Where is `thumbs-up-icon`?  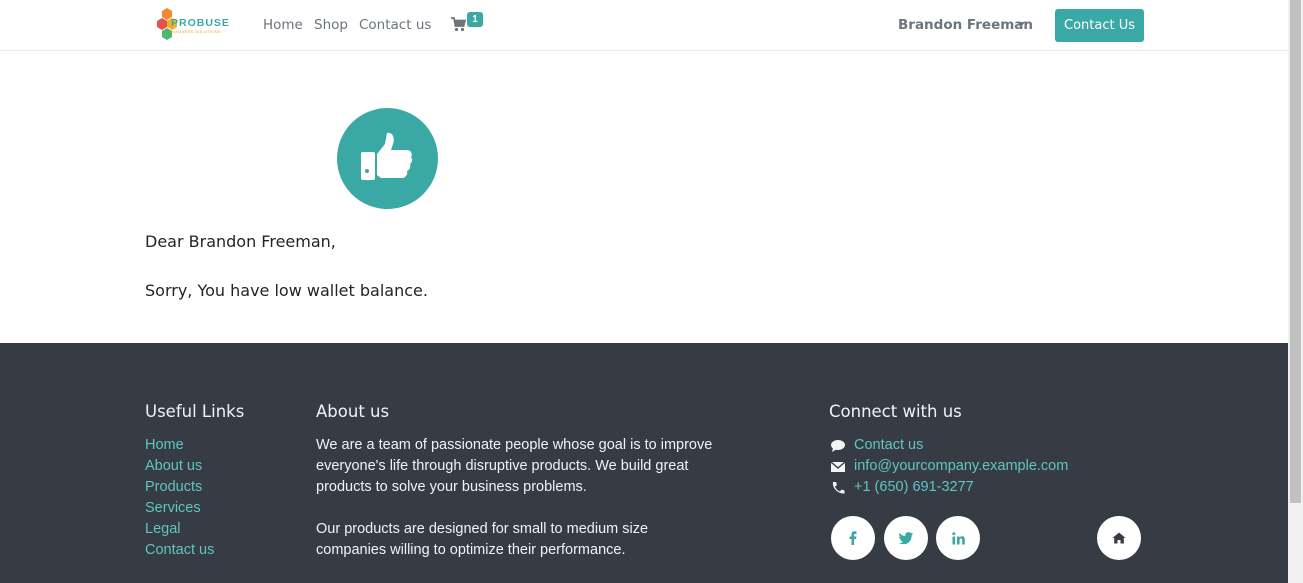 thumbs-up-icon is located at coordinates (387, 156).